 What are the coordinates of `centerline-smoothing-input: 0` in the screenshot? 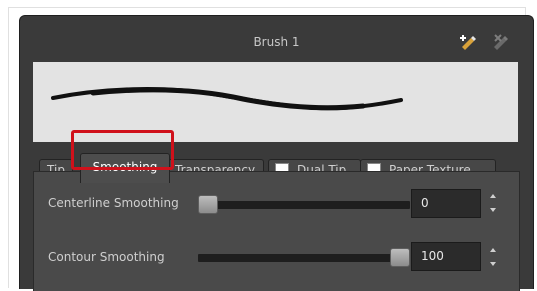 It's located at (446, 203).